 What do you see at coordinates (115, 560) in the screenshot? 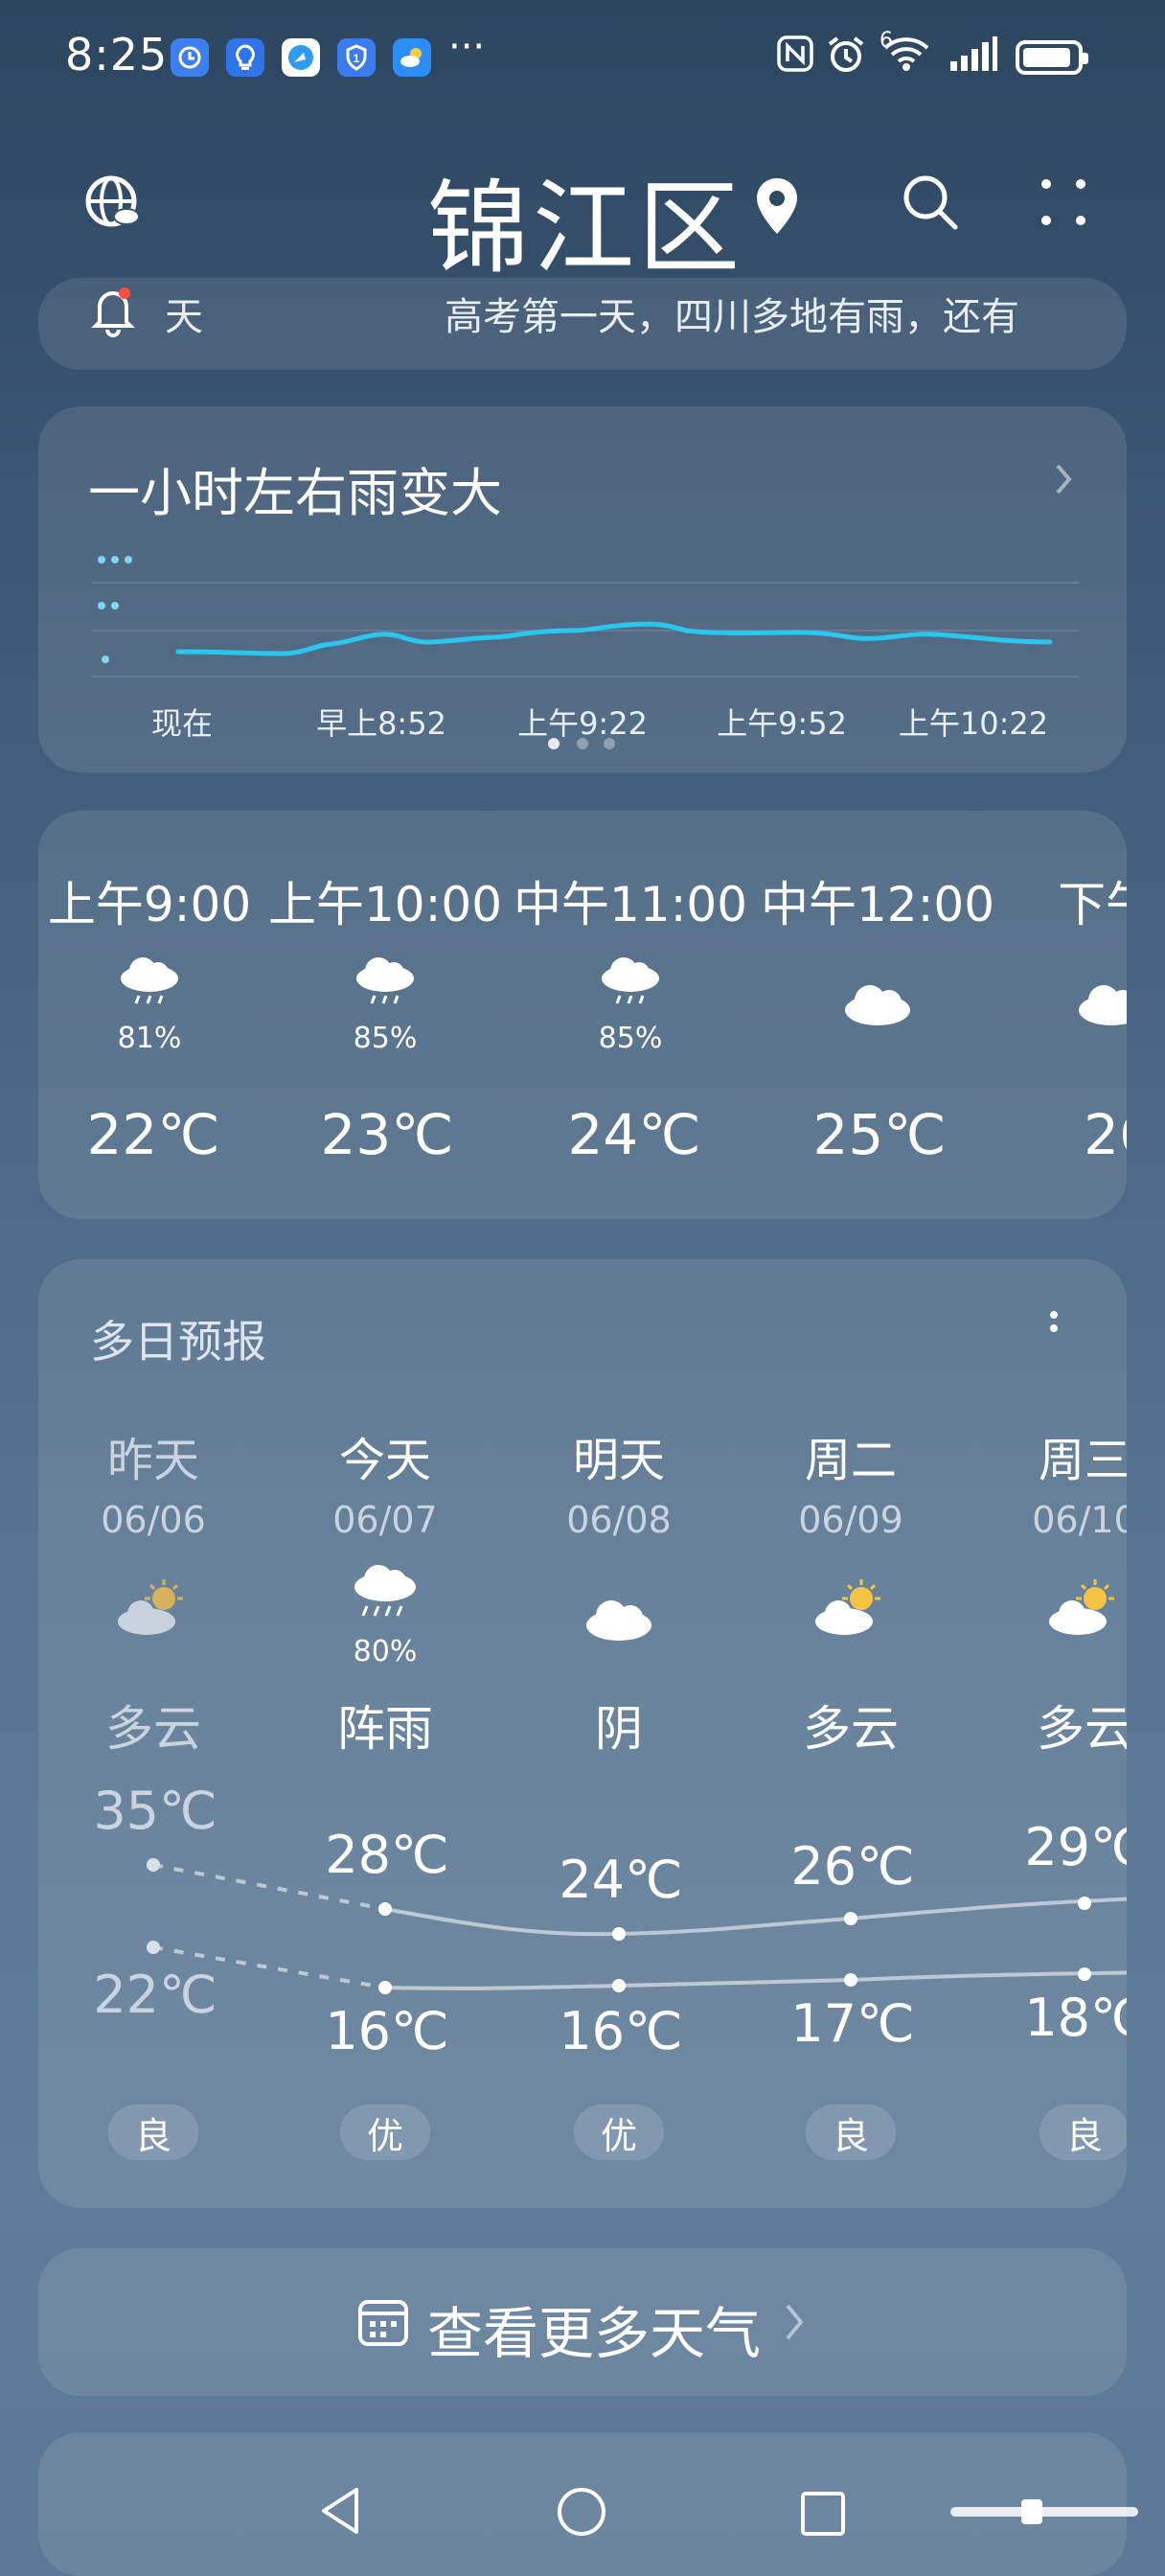
I see `intensity-heavy-icon` at bounding box center [115, 560].